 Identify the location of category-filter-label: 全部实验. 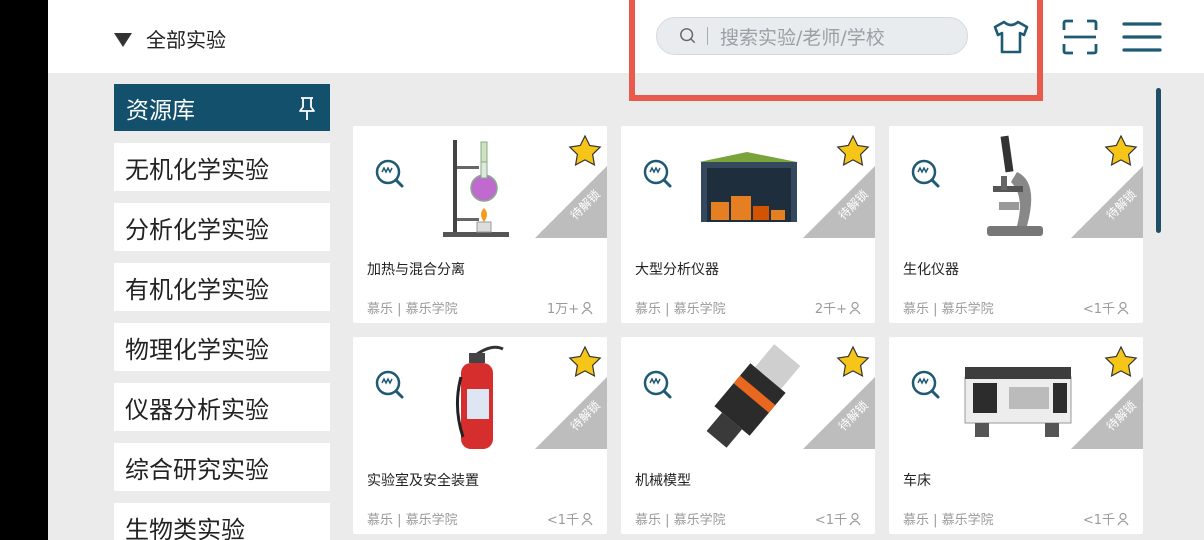
(186, 40).